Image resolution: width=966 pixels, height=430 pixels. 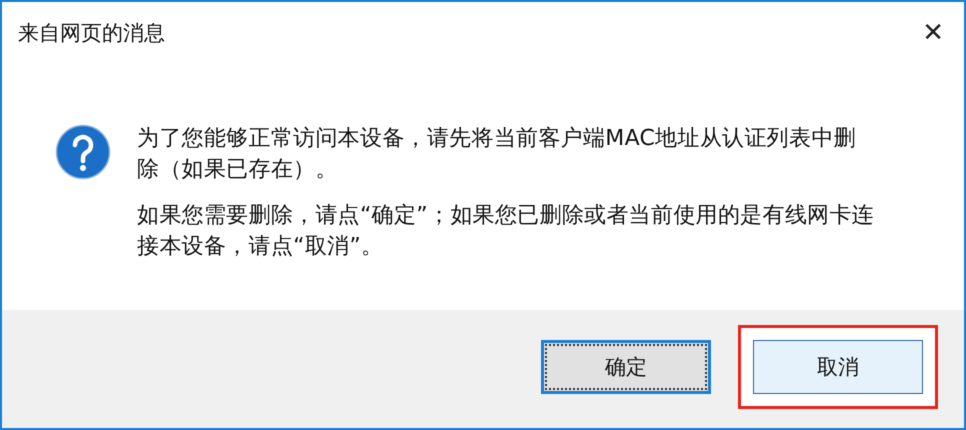 What do you see at coordinates (506, 231) in the screenshot?
I see `message-text: 如果您需要删除，请点“确定”；如果您已删除或者当前使用的是有线网卡连接本设备，请点“取消”。` at bounding box center [506, 231].